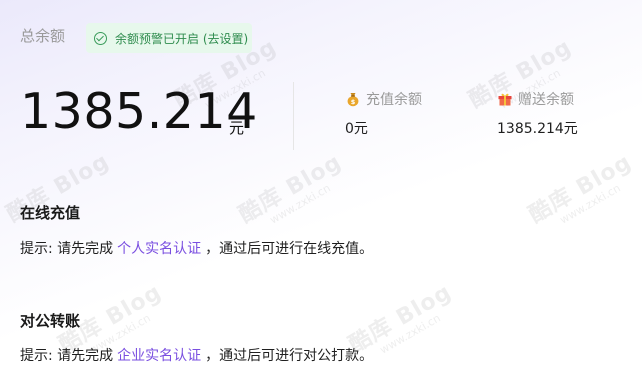 This screenshot has height=391, width=642. Describe the element at coordinates (43, 36) in the screenshot. I see `total-balance-label: 总余额` at that location.